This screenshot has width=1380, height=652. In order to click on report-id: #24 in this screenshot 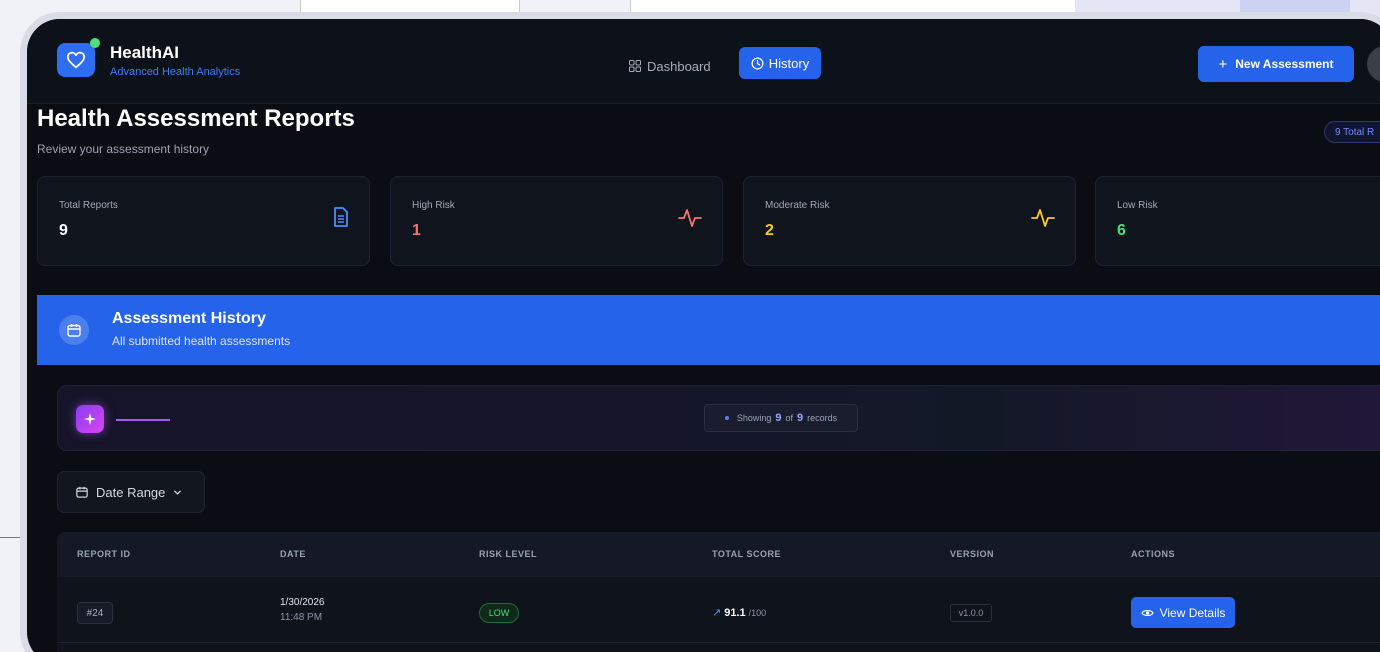, I will do `click(95, 613)`.